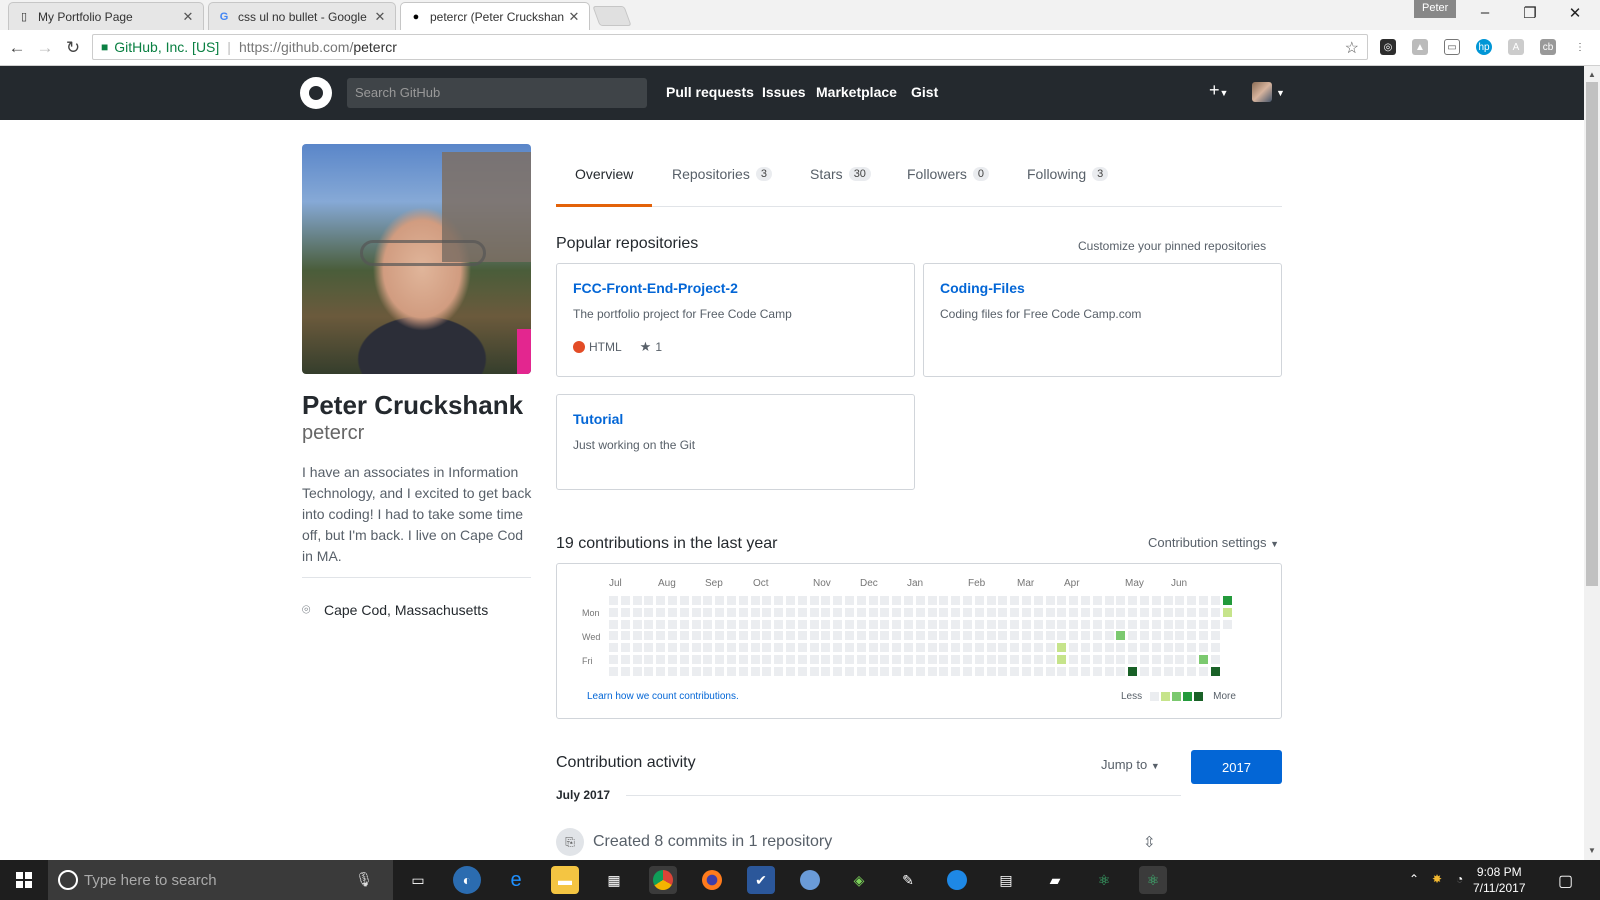  Describe the element at coordinates (1102, 288) in the screenshot. I see `repo-name-link: Coding-Files` at that location.